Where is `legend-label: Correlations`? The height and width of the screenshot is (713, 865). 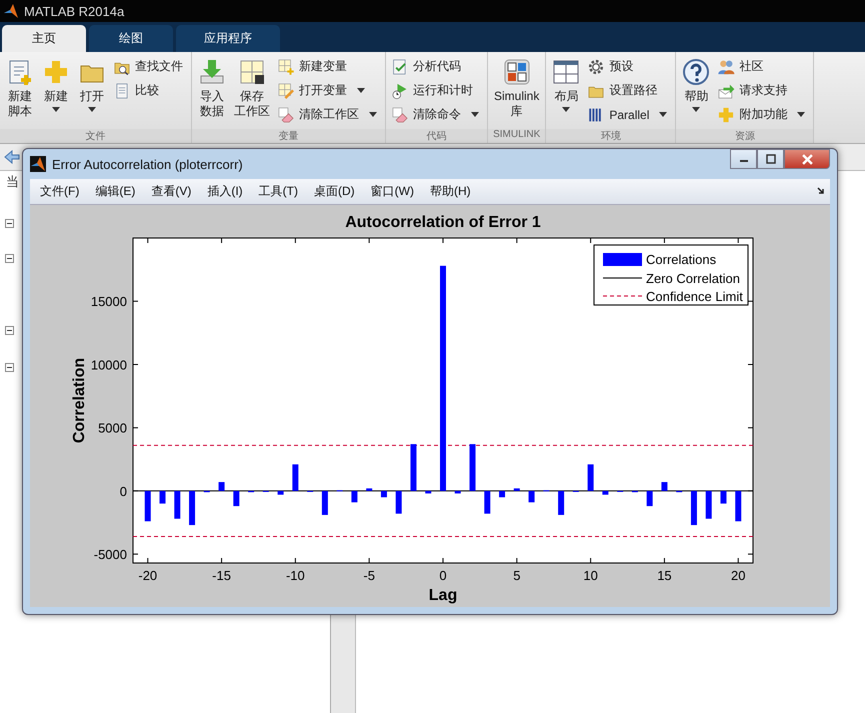 legend-label: Correlations is located at coordinates (681, 259).